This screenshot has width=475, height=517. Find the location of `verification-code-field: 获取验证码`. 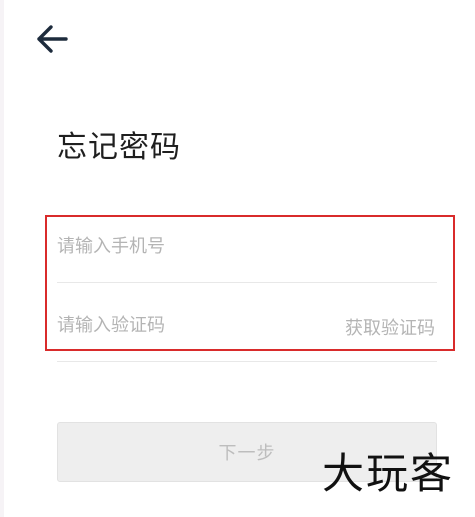

verification-code-field: 获取验证码 is located at coordinates (247, 333).